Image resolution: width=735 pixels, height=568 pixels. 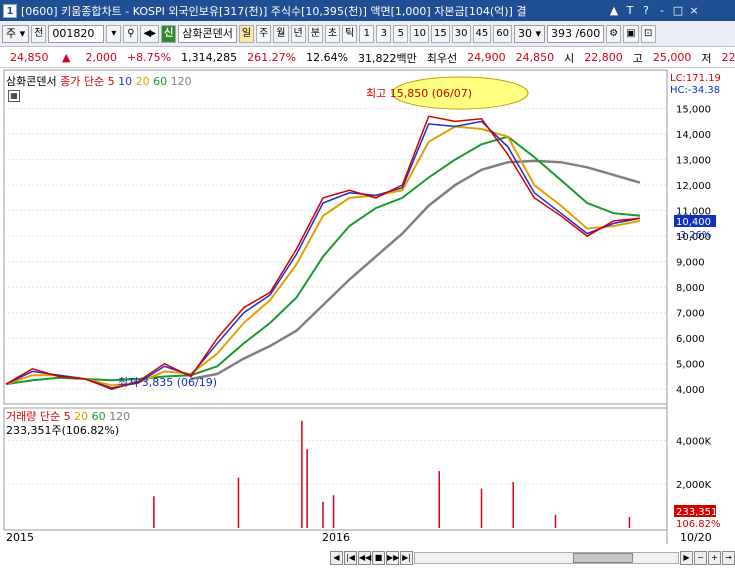 What do you see at coordinates (327, 57) in the screenshot?
I see `turnover-rate: 12.64%` at bounding box center [327, 57].